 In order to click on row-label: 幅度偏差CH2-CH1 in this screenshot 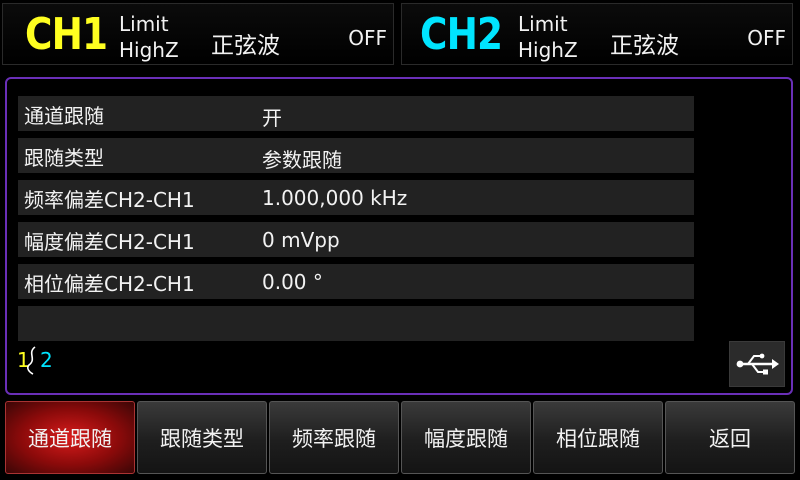, I will do `click(109, 242)`.